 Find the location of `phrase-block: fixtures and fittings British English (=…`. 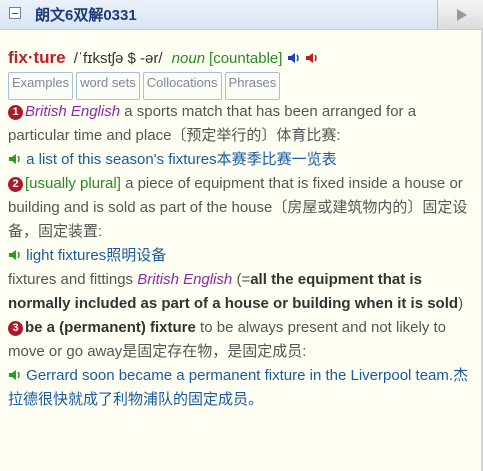

phrase-block: fixtures and fittings British English (=… is located at coordinates (243, 292).